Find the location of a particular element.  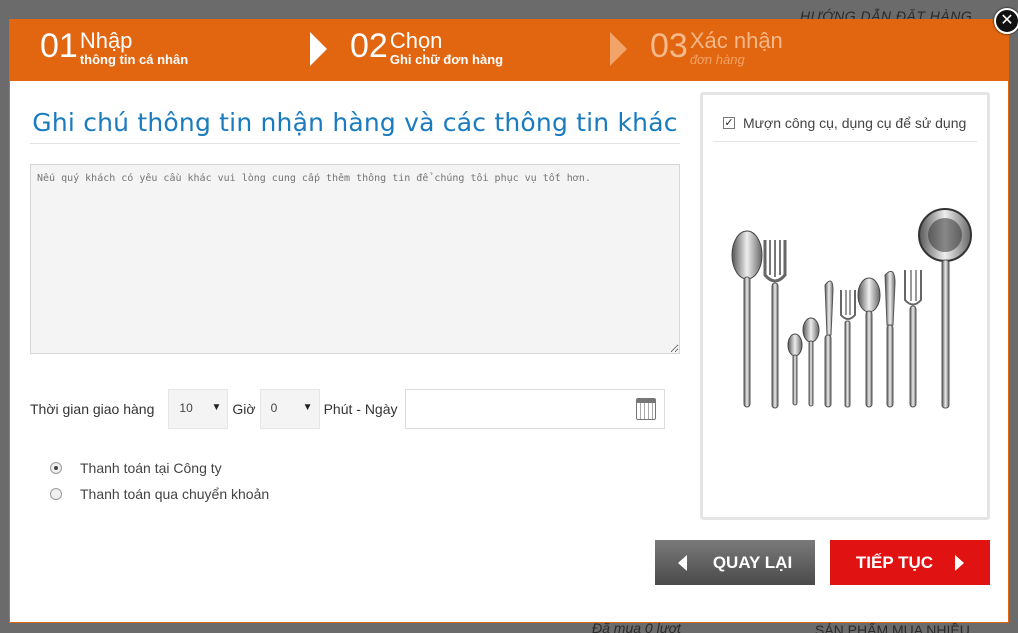

step-3-title: Xác nhận is located at coordinates (736, 40).